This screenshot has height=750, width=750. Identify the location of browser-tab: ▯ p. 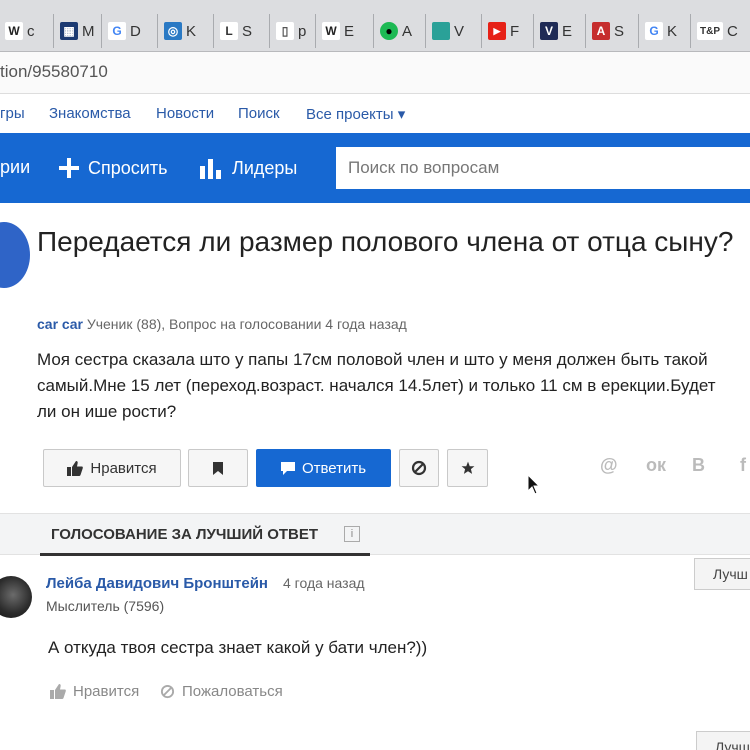
(292, 31).